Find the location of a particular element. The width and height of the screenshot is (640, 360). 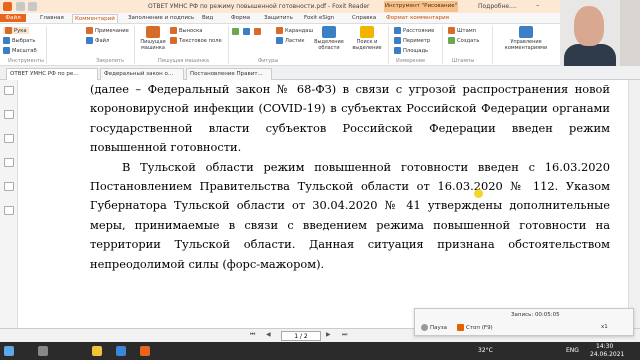

note-button: Примечание is located at coordinates (107, 30).